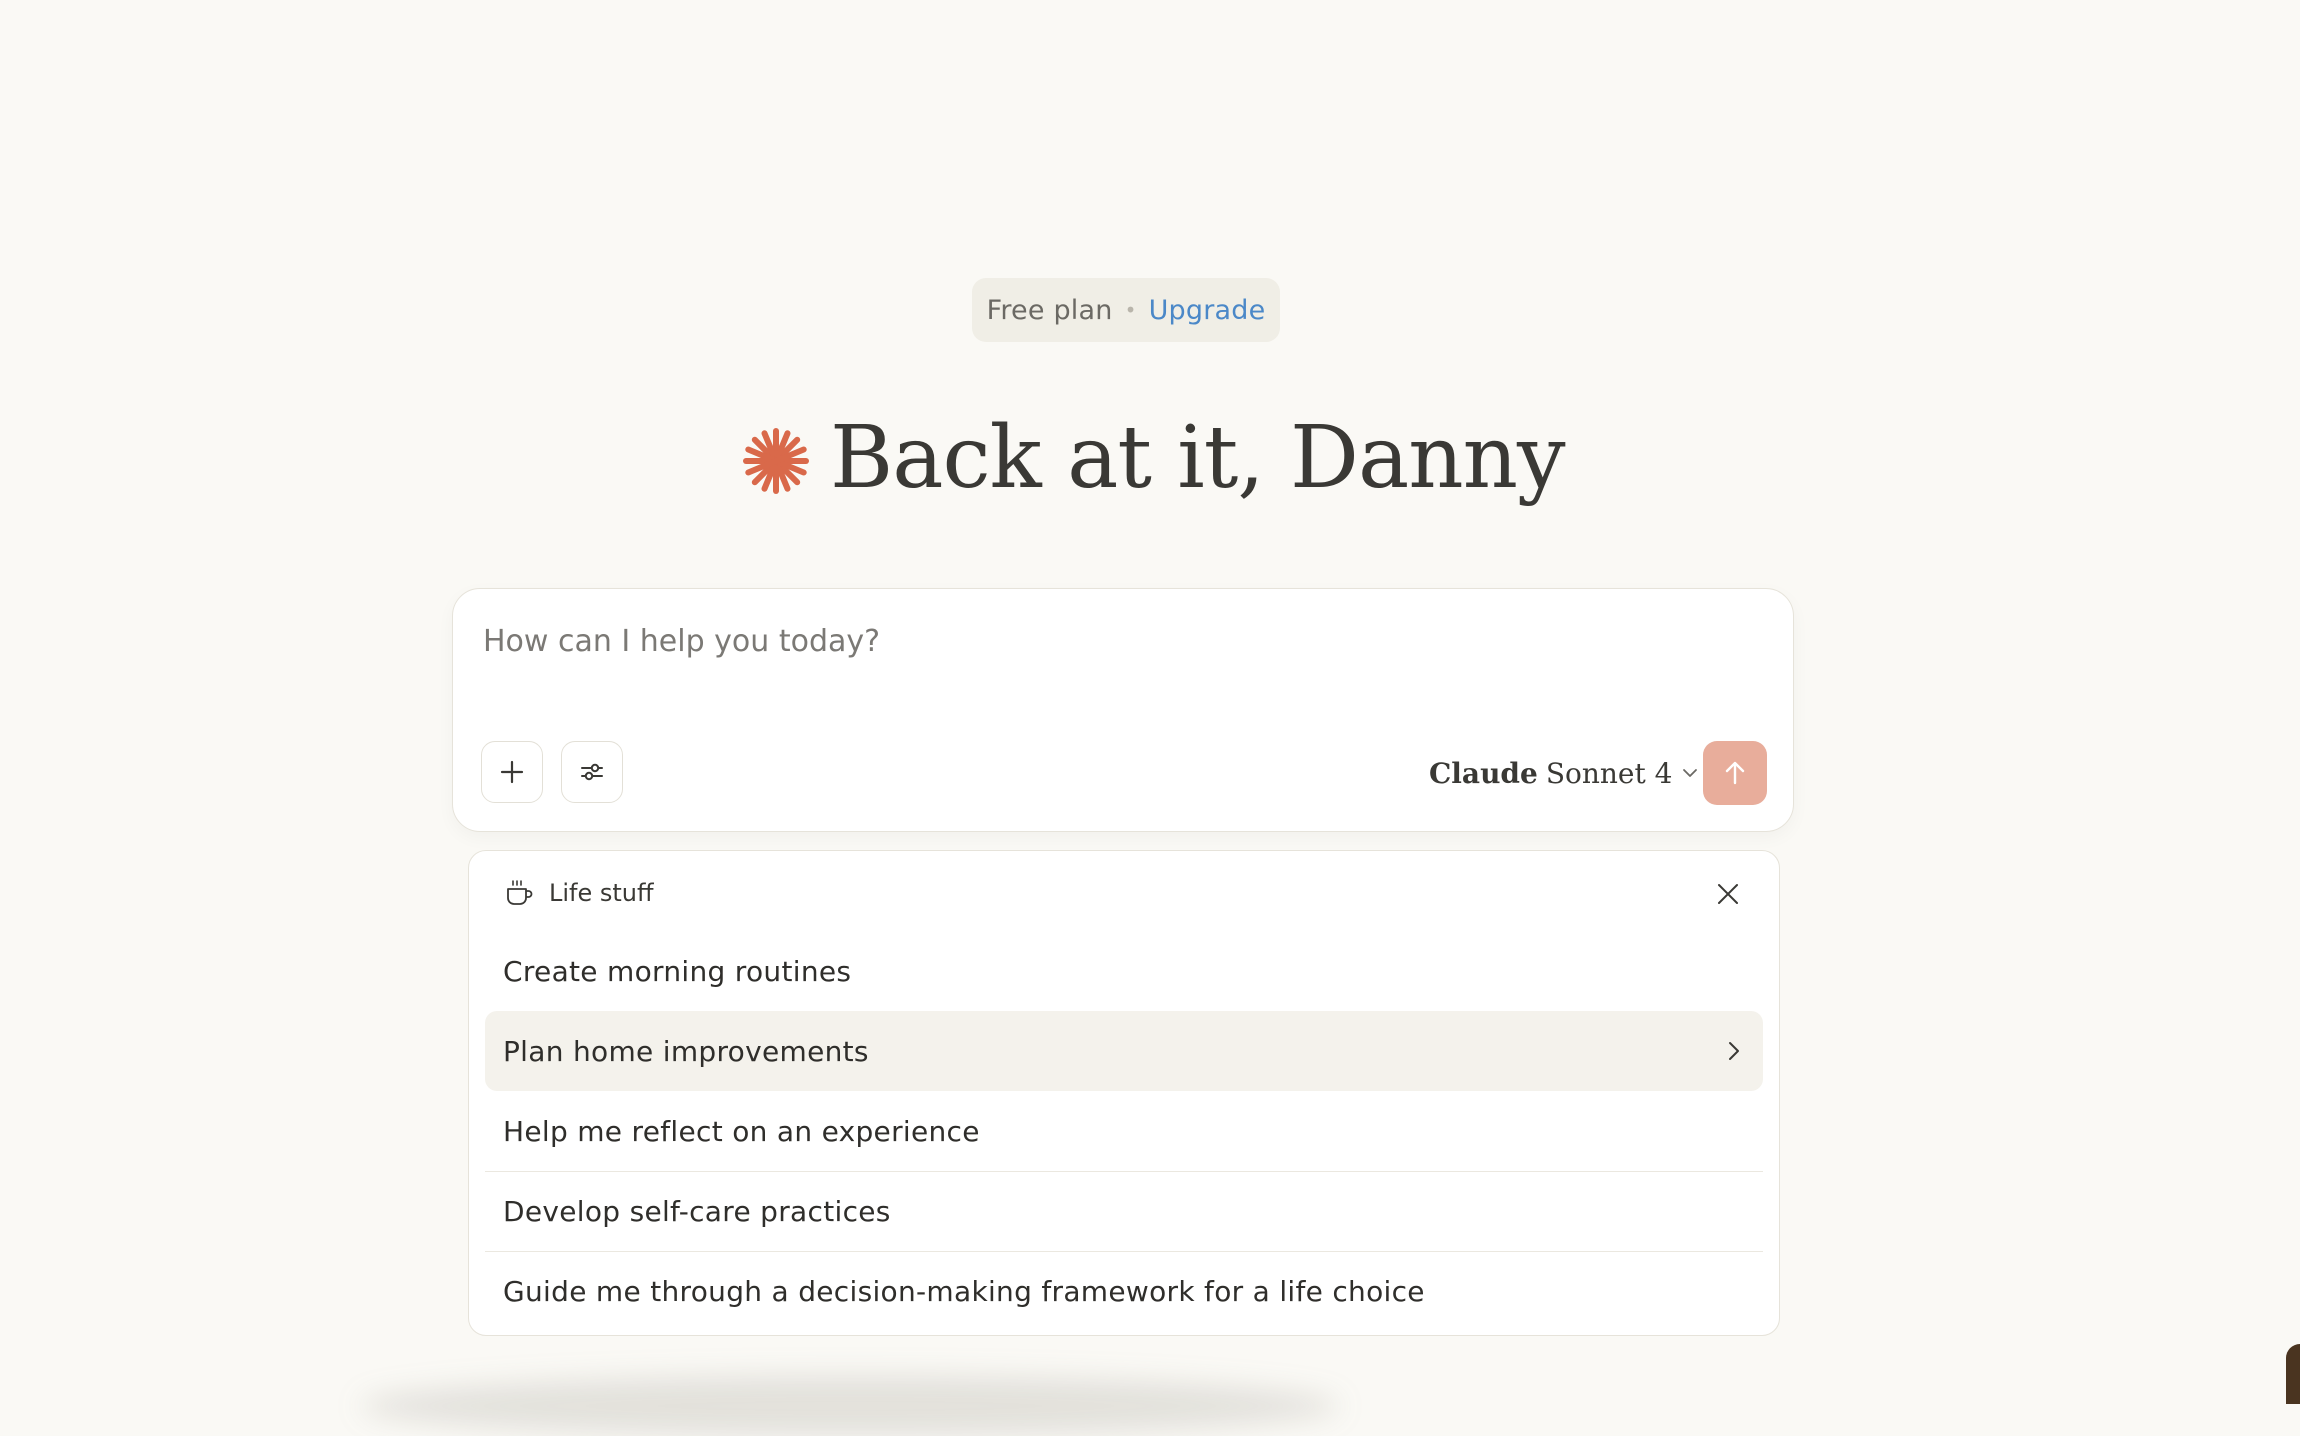  What do you see at coordinates (850, 1406) in the screenshot?
I see `bottom-shadow` at bounding box center [850, 1406].